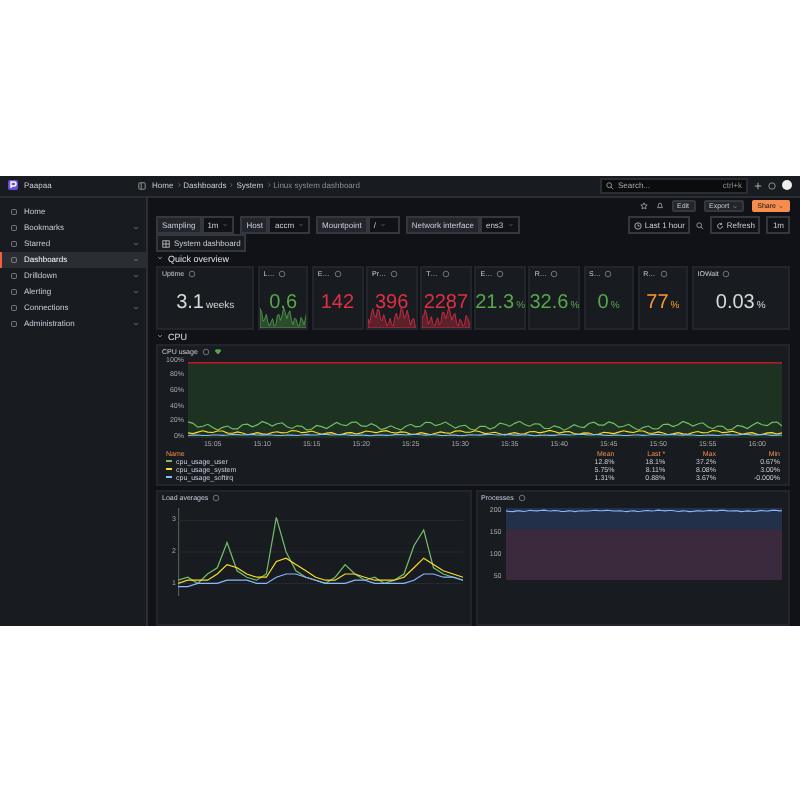 This screenshot has height=800, width=800. Describe the element at coordinates (758, 185) in the screenshot. I see `plus-icon` at that location.